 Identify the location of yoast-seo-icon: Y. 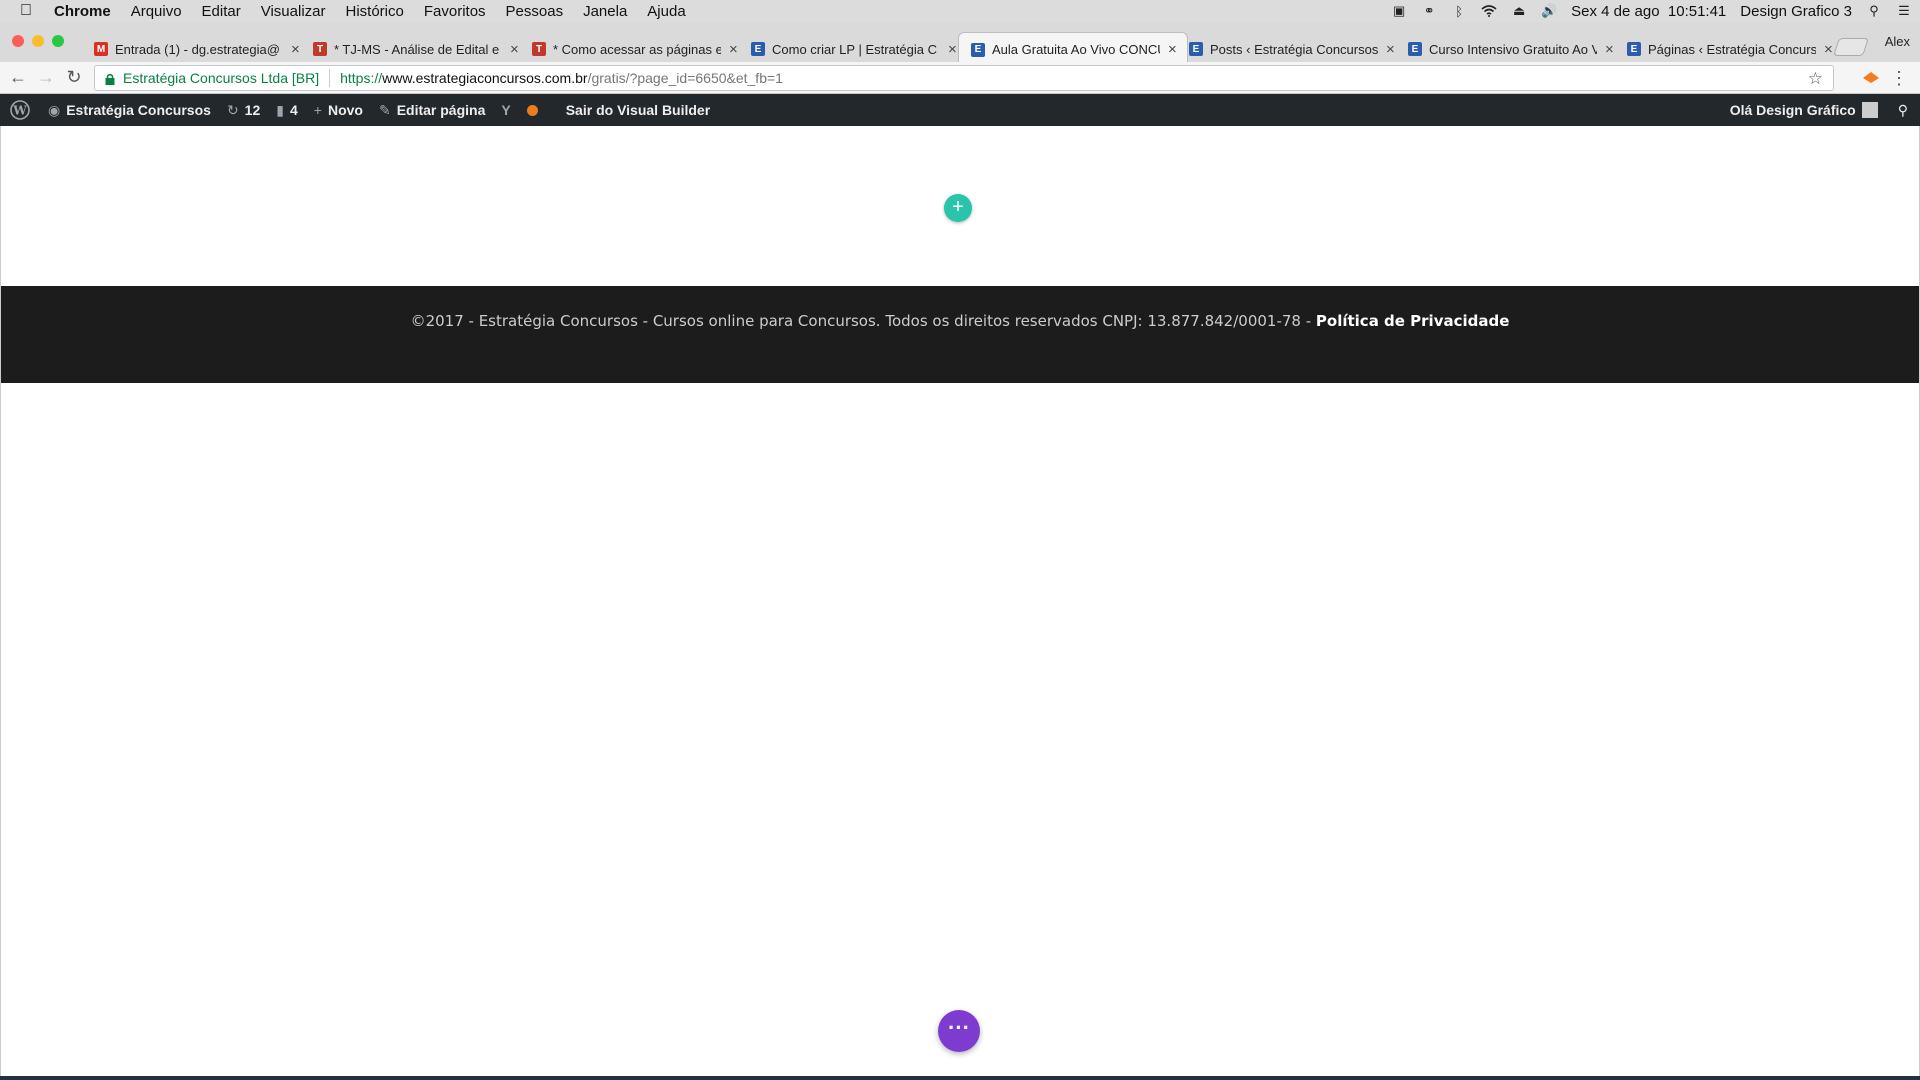
(505, 110).